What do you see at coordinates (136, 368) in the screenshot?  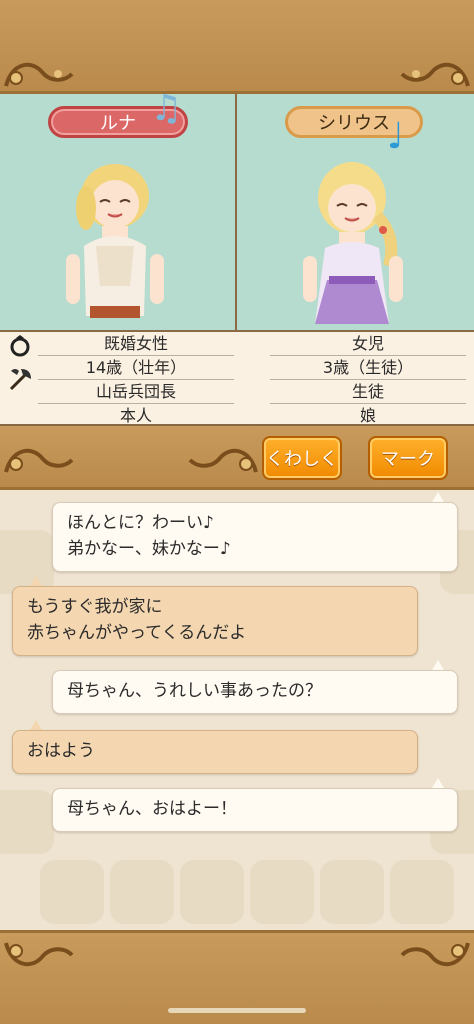 I see `left-row-2: 14歳（壮年）` at bounding box center [136, 368].